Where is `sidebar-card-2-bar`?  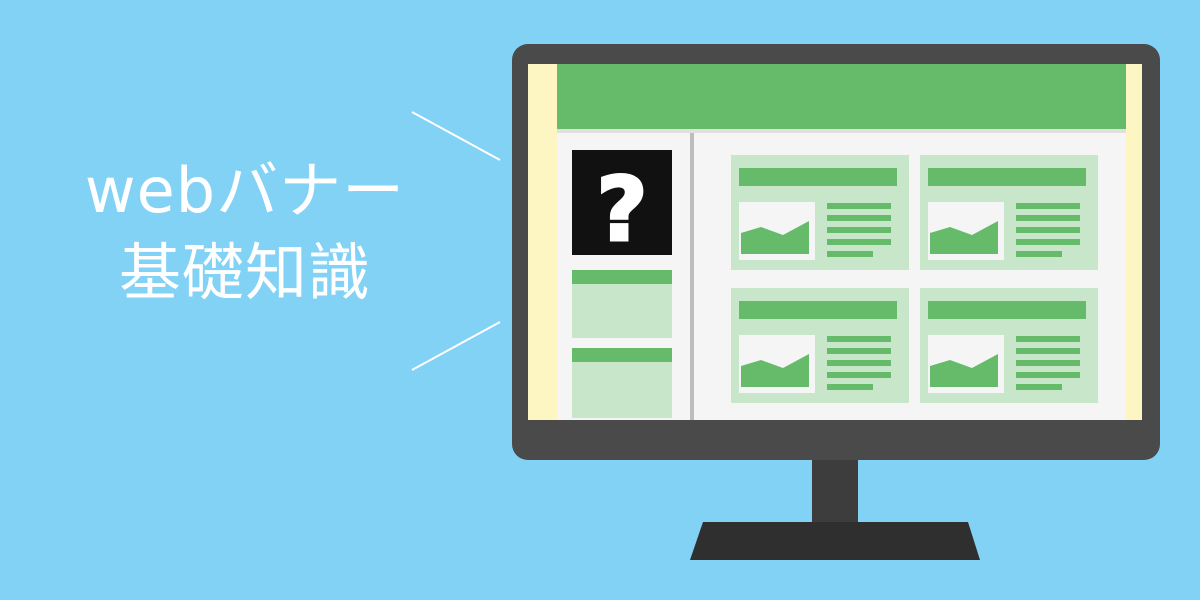 sidebar-card-2-bar is located at coordinates (622, 355).